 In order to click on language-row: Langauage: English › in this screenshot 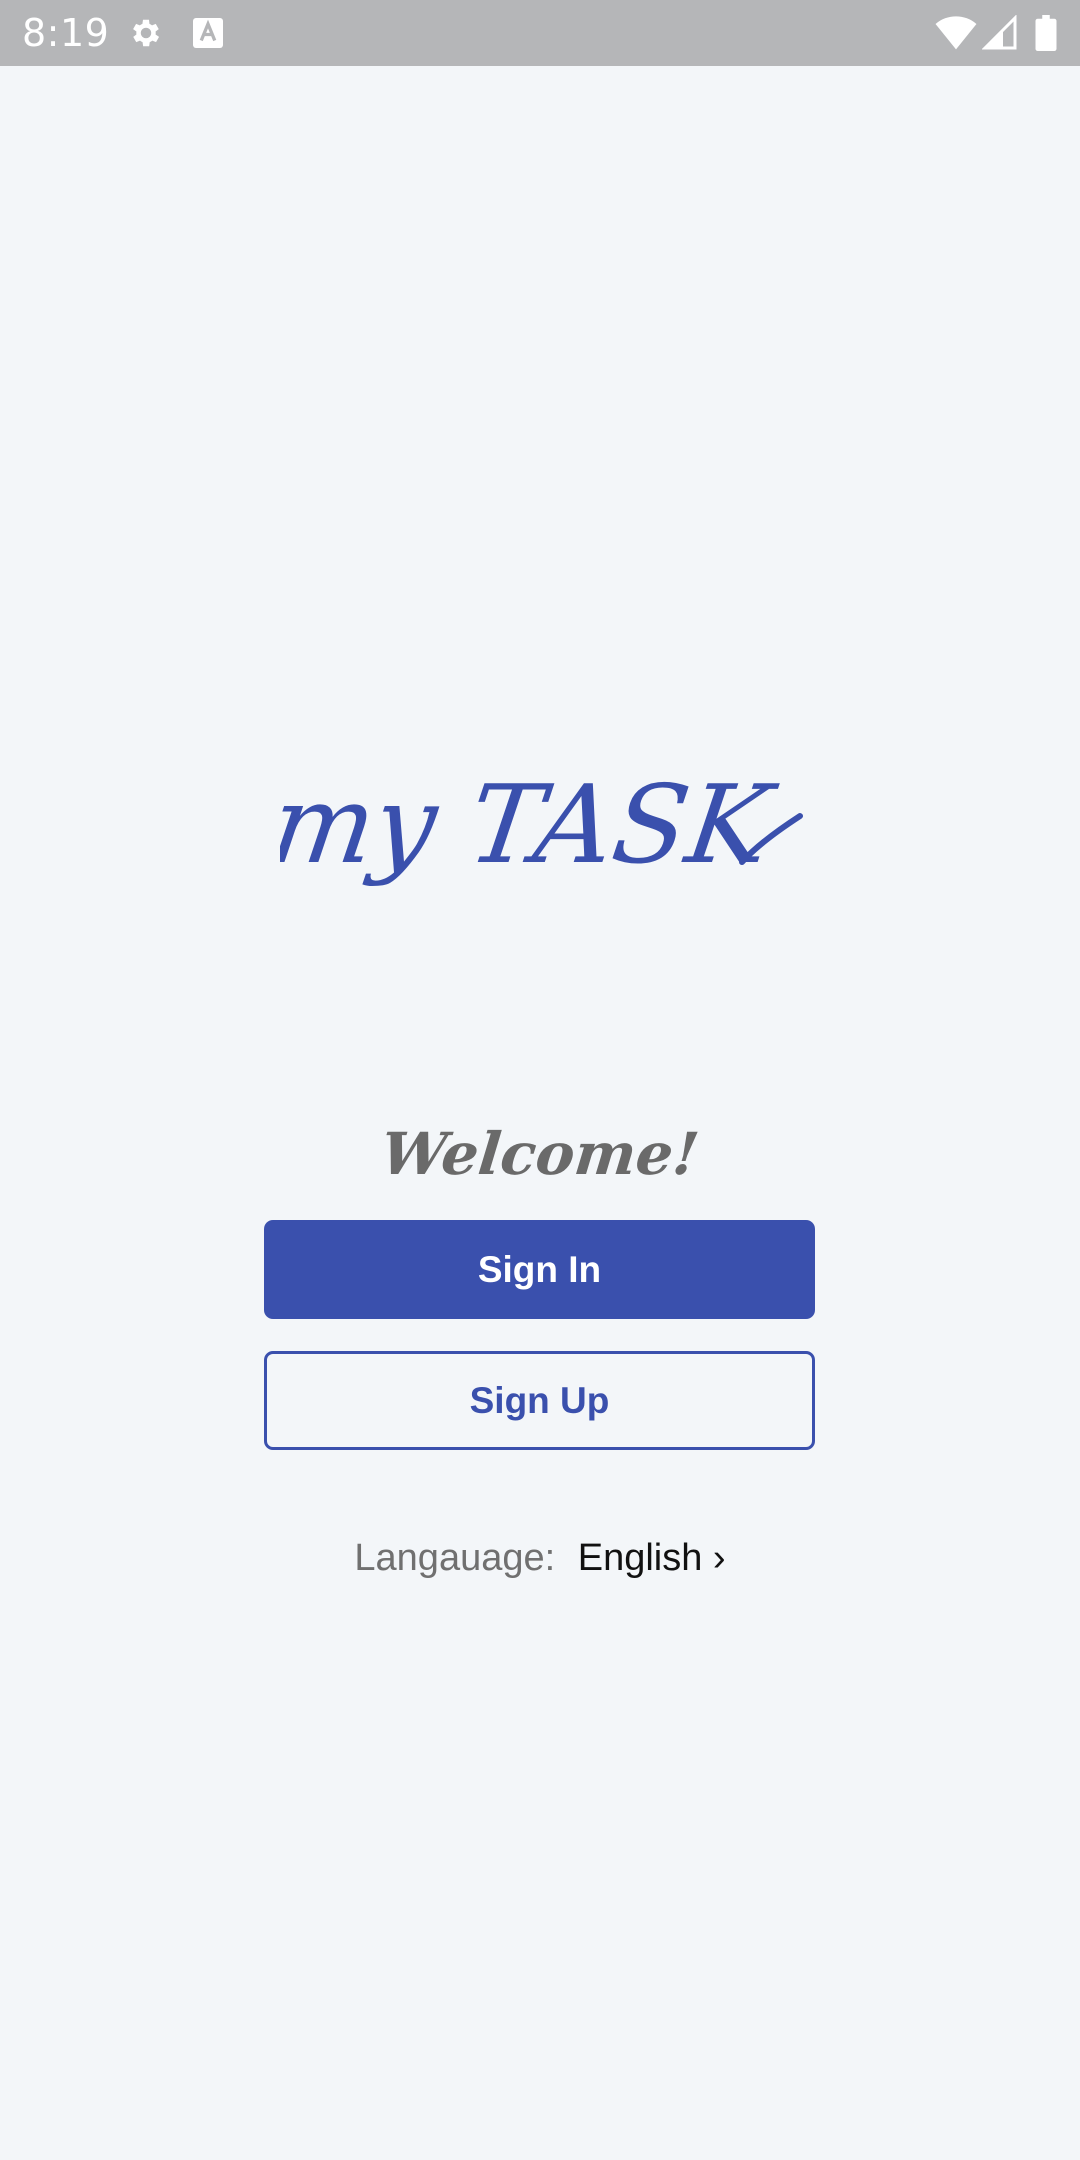, I will do `click(540, 1558)`.